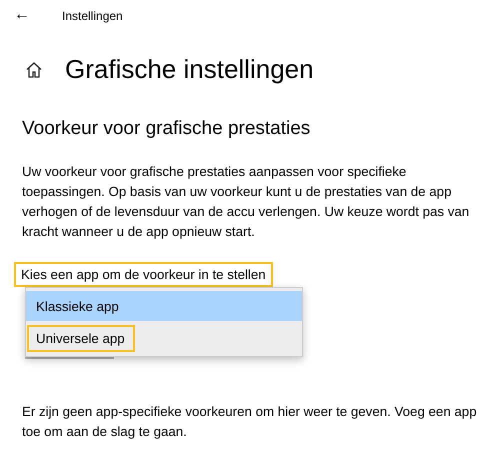 Image resolution: width=491 pixels, height=460 pixels. What do you see at coordinates (77, 307) in the screenshot?
I see `option-label: Klassieke app` at bounding box center [77, 307].